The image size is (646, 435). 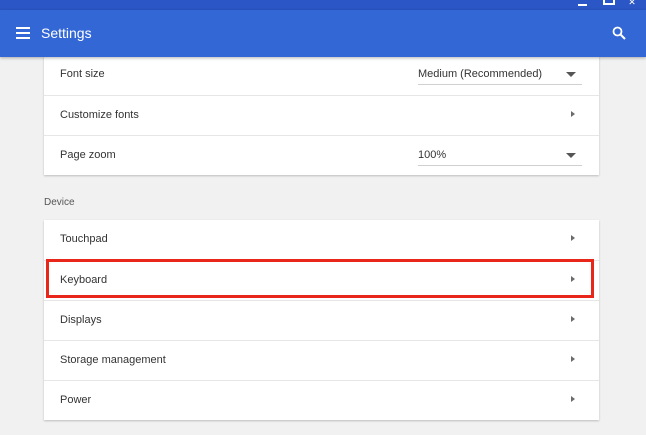 What do you see at coordinates (82, 74) in the screenshot?
I see `font-size-label: Font size` at bounding box center [82, 74].